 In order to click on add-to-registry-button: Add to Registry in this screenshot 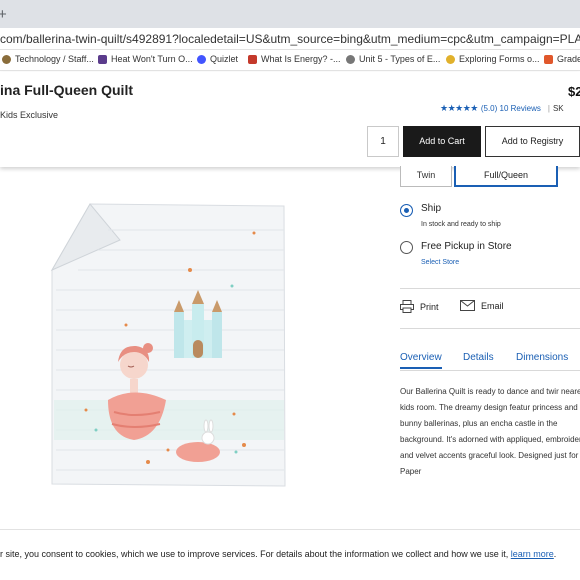, I will do `click(532, 141)`.